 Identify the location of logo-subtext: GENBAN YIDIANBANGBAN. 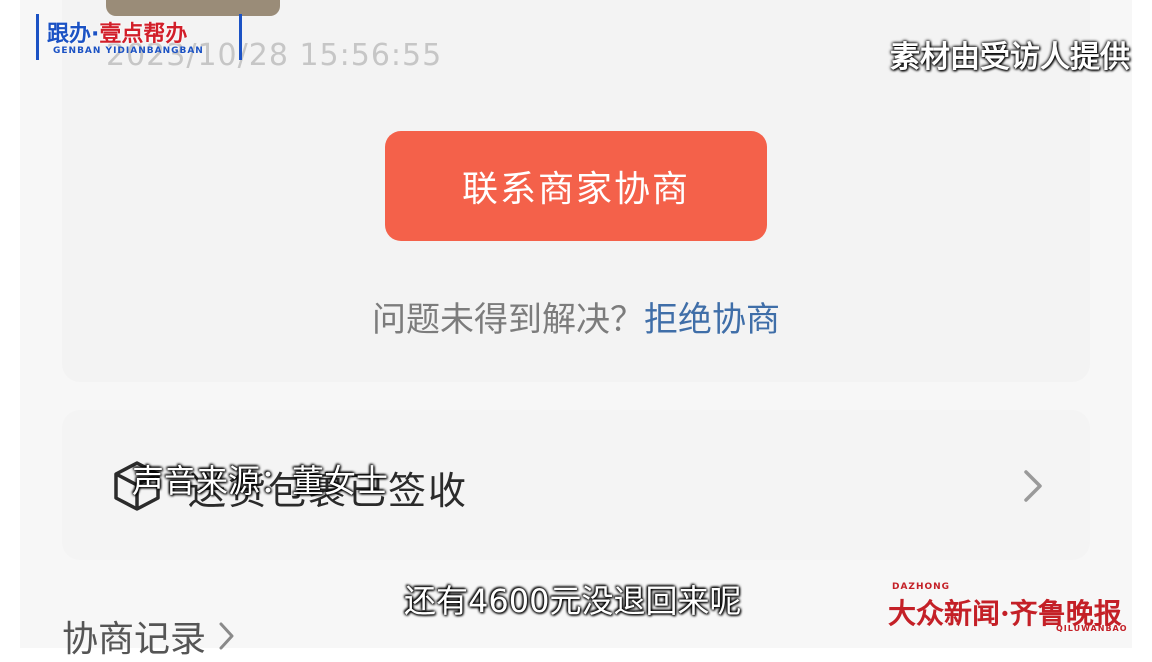
(128, 51).